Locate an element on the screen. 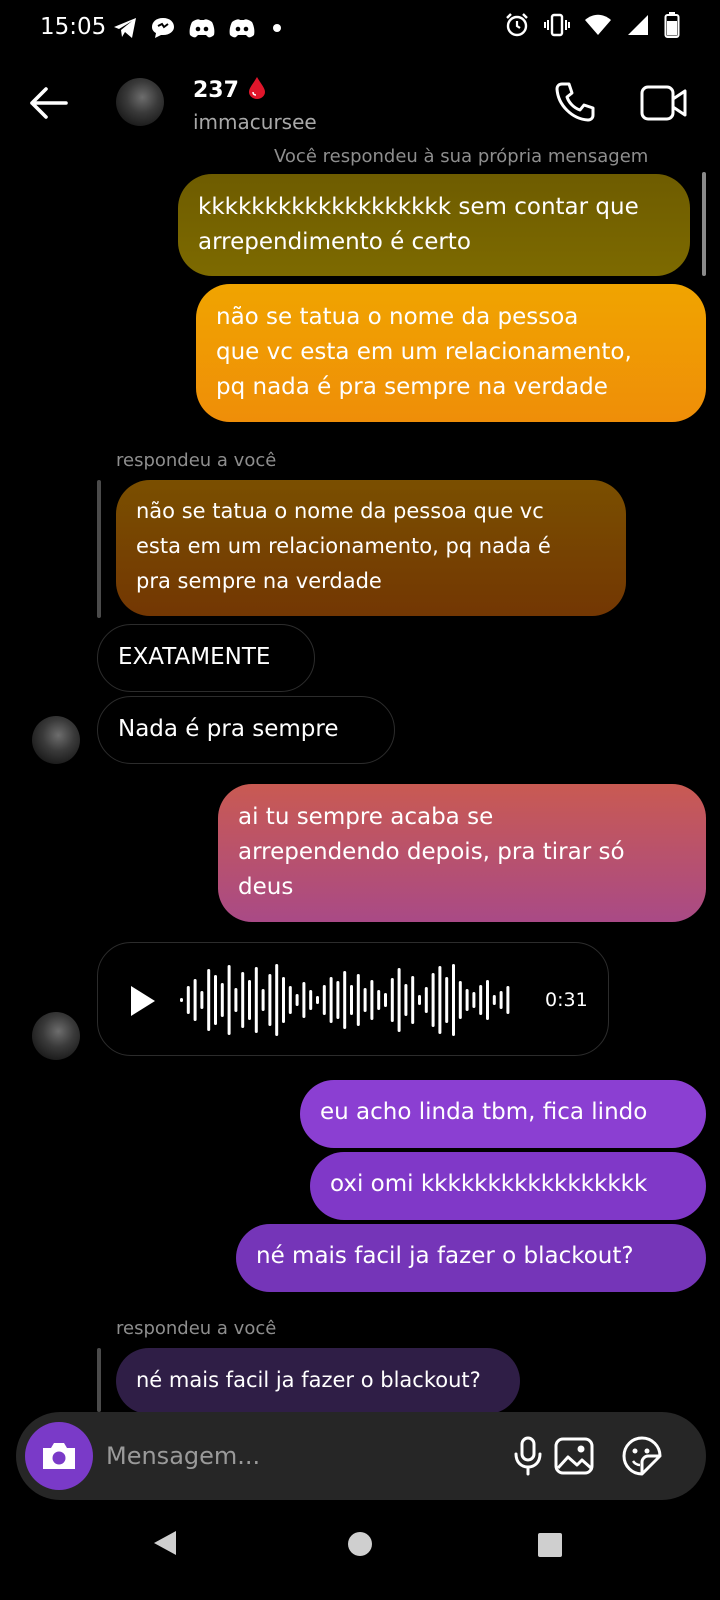 The image size is (720, 1600). message-received: Nada é pra sempre is located at coordinates (246, 730).